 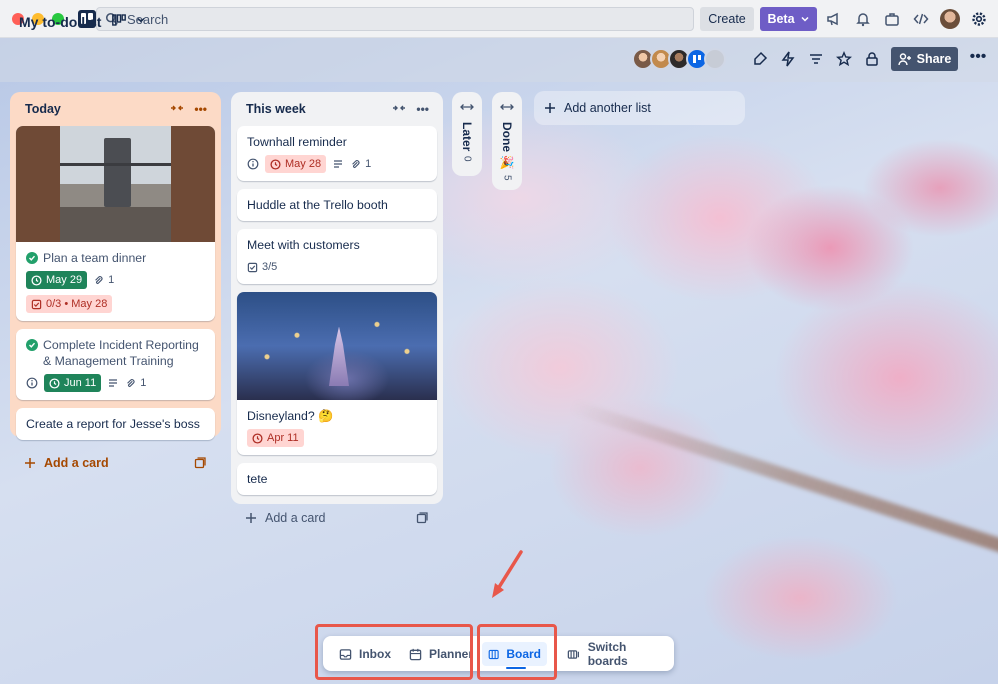 I want to click on beta-label: Beta, so click(x=781, y=19).